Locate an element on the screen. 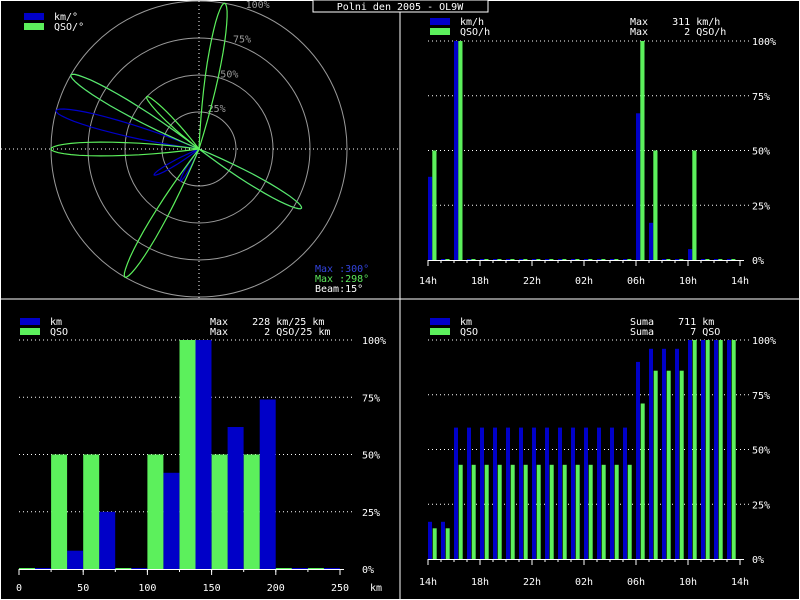 This screenshot has width=800, height=600. max-label: Max 2 QSO/25 km is located at coordinates (270, 332).